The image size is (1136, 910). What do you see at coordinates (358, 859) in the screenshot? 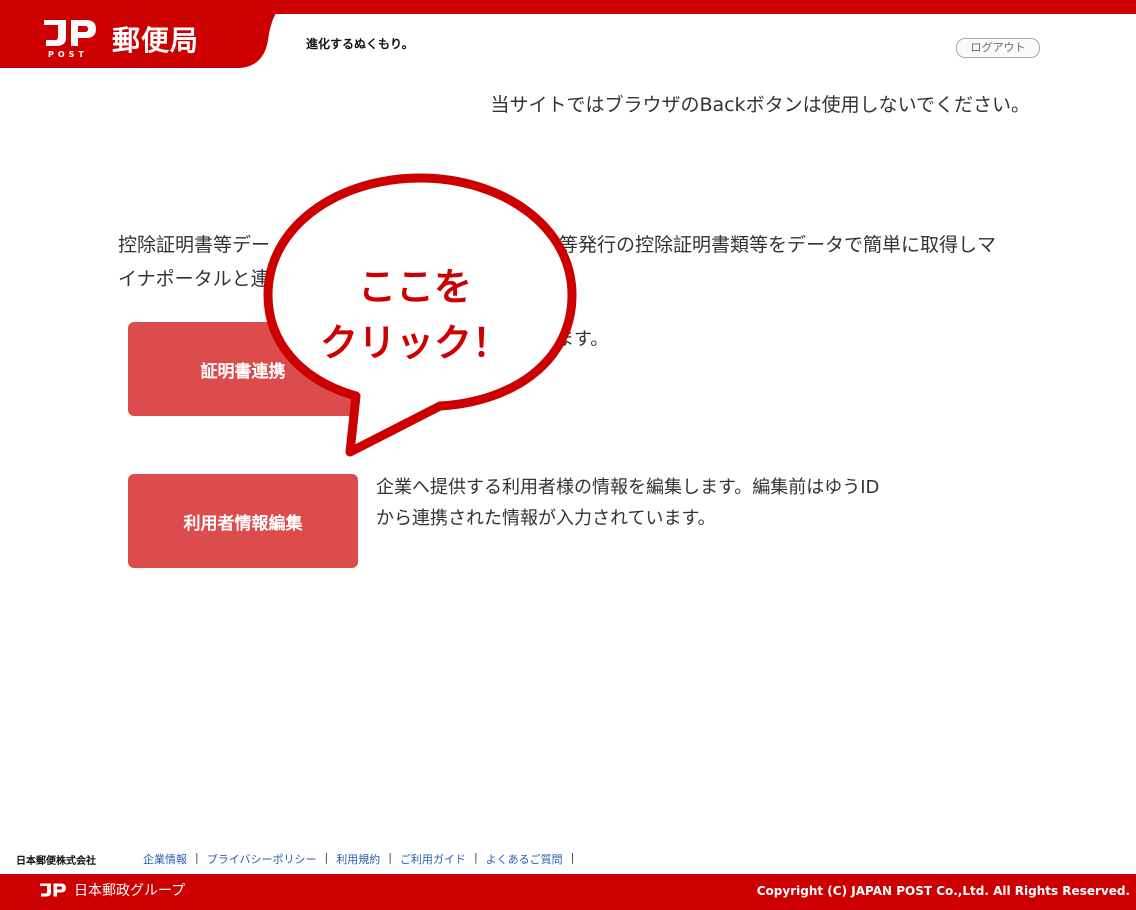
I see `footer-link-terms: 利用規約` at bounding box center [358, 859].